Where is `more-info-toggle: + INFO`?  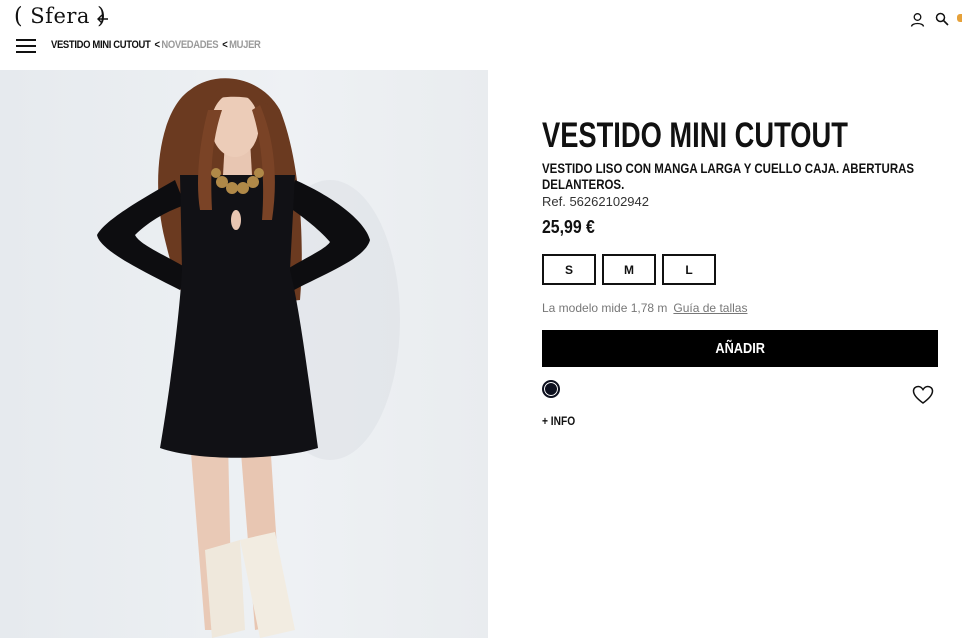 more-info-toggle: + INFO is located at coordinates (558, 421).